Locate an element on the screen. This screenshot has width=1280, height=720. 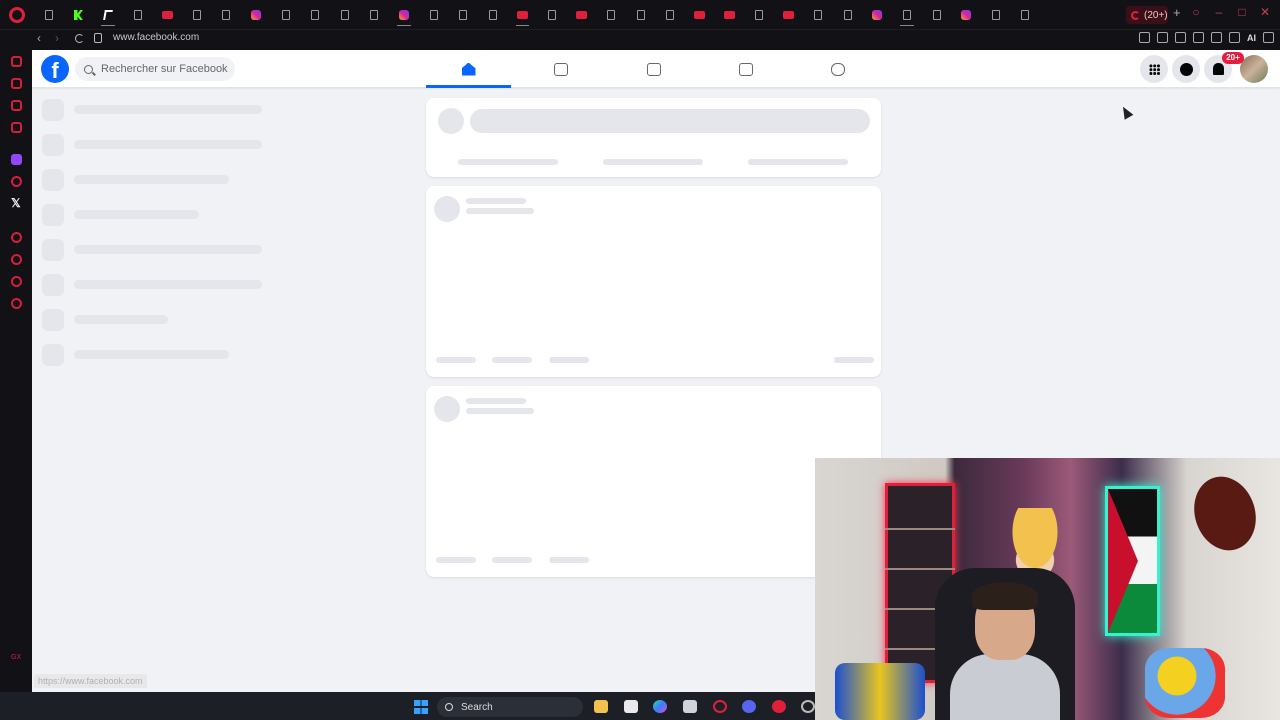
heart-icon is located at coordinates (1198, 37).